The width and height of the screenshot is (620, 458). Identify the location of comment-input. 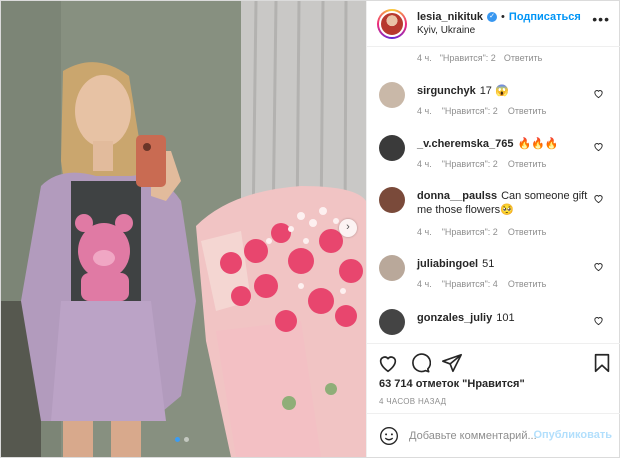
(474, 436).